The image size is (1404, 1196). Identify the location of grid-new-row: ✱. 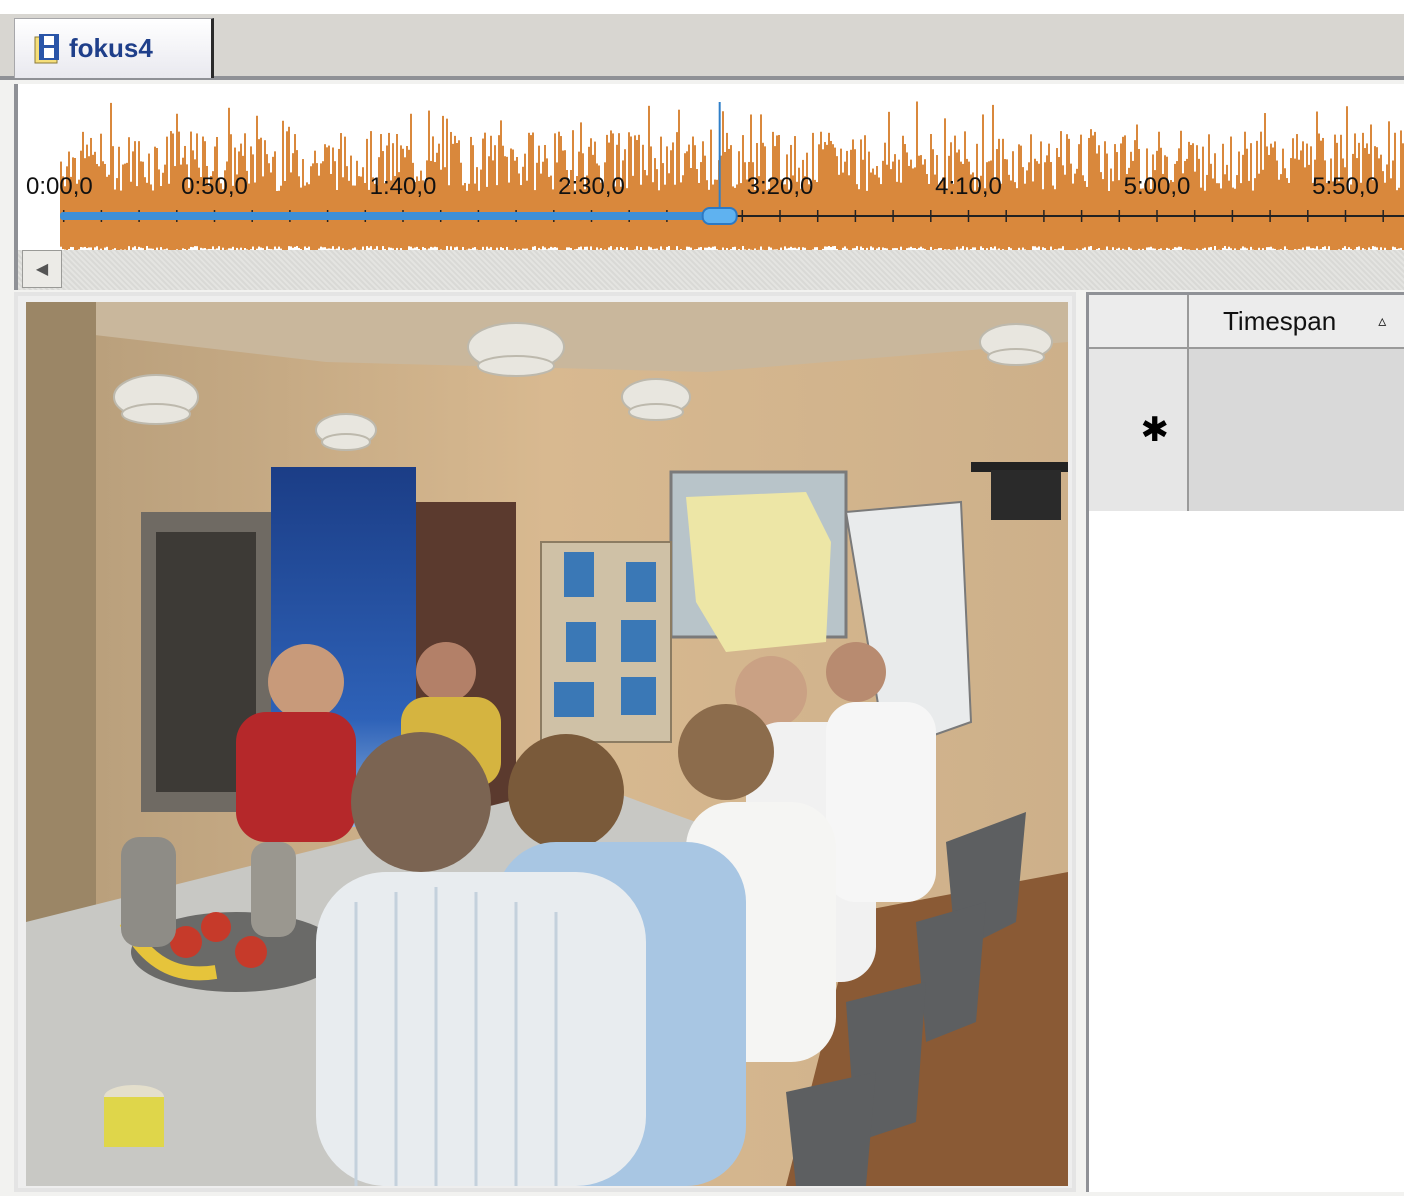
(1246, 430).